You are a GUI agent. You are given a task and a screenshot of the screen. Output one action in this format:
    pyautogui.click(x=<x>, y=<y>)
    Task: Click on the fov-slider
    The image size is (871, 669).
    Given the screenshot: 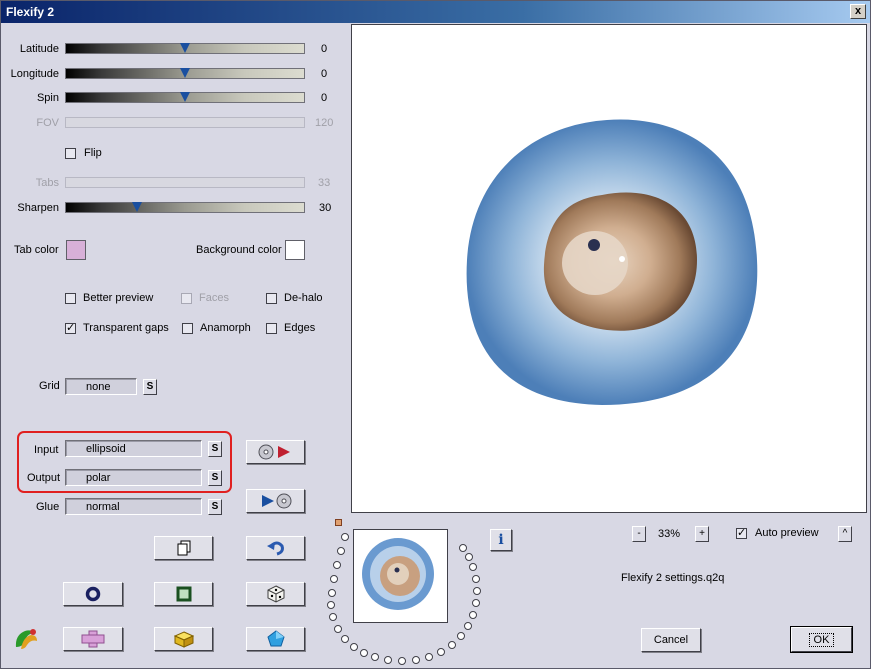 What is the action you would take?
    pyautogui.click(x=185, y=122)
    